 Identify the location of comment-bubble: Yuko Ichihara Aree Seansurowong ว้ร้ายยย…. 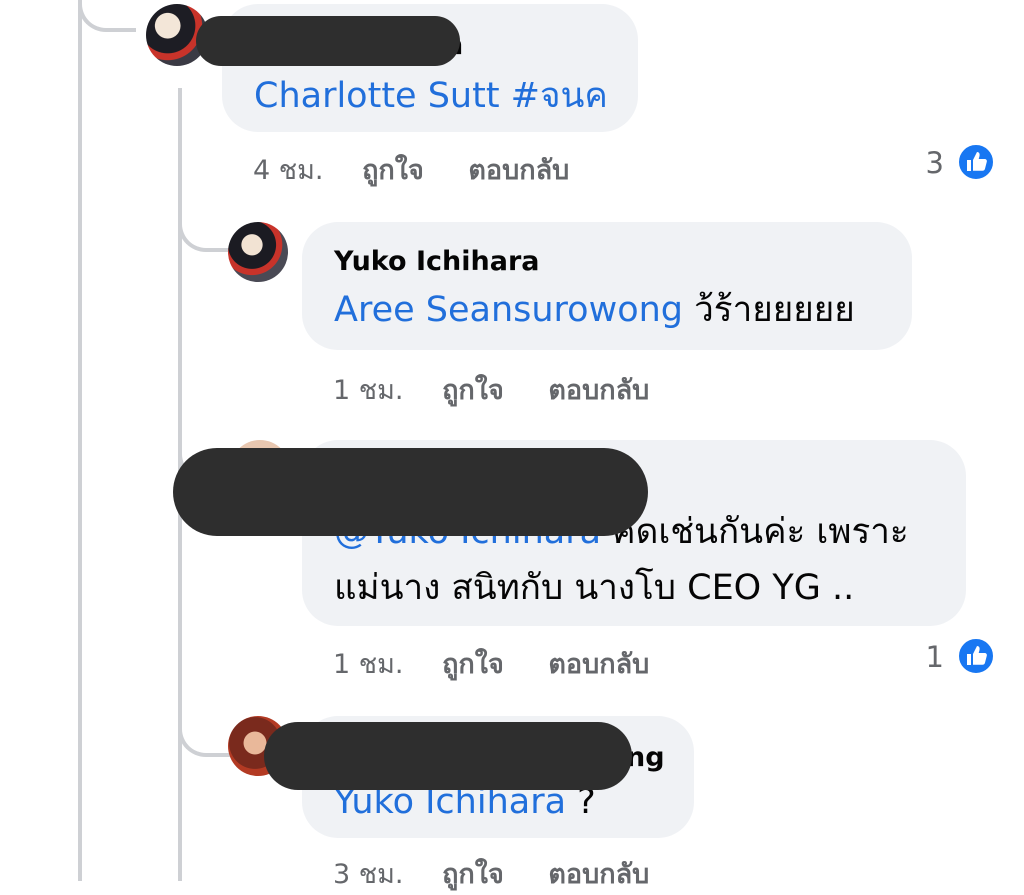
(607, 286).